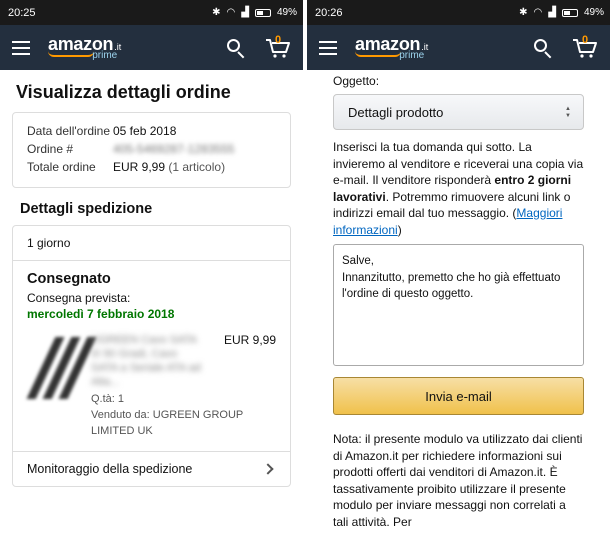 The width and height of the screenshot is (610, 539). I want to click on product-price: EUR 9,99, so click(249, 340).